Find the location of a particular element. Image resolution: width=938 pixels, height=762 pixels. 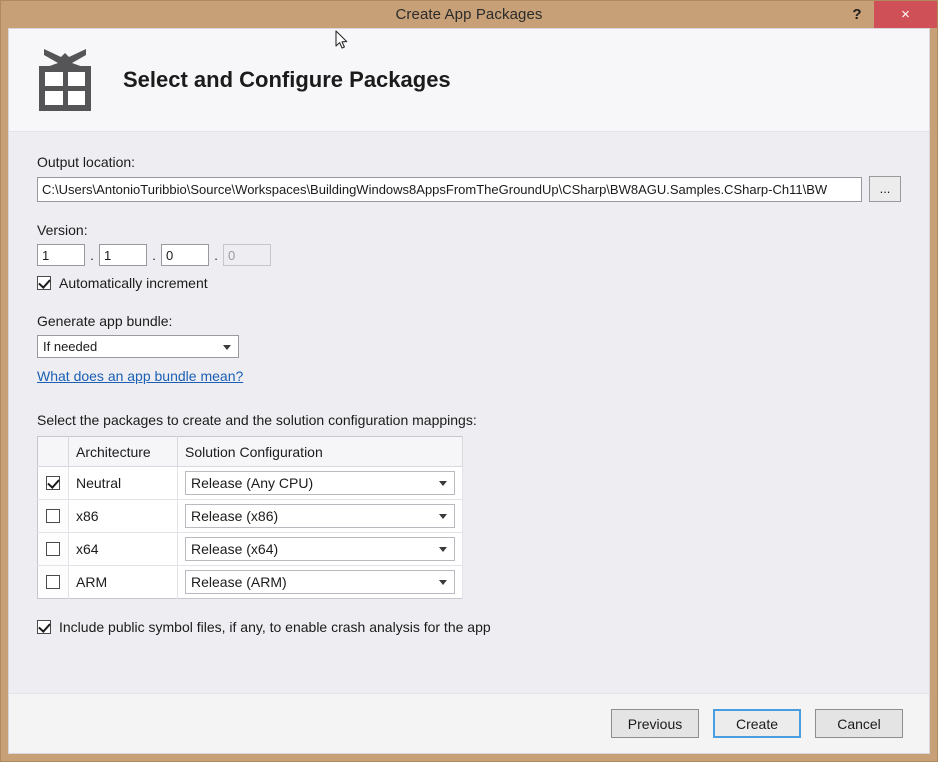

version-build-input is located at coordinates (185, 255).